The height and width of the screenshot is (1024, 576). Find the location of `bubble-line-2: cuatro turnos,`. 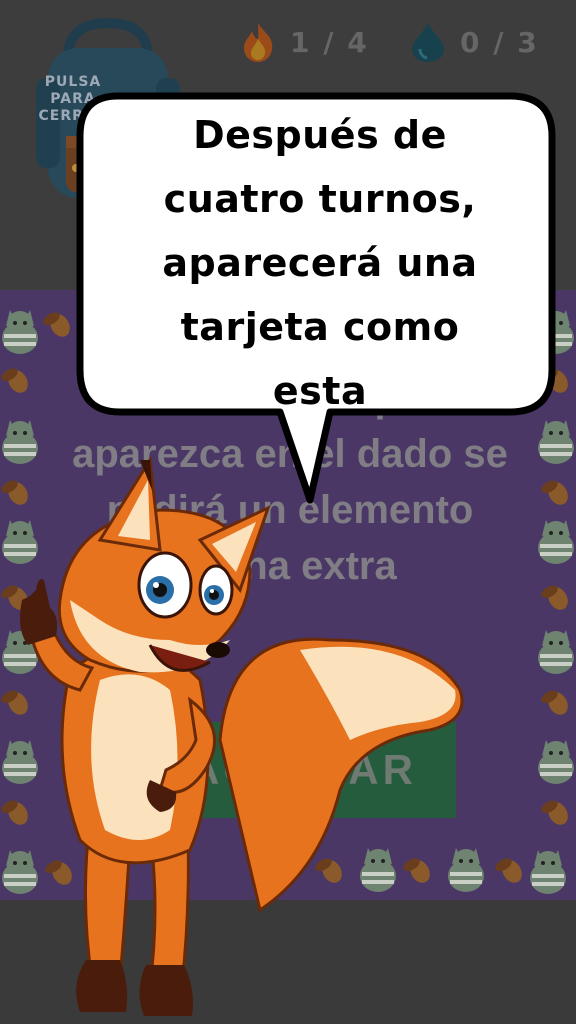

bubble-line-2: cuatro turnos, is located at coordinates (320, 199).